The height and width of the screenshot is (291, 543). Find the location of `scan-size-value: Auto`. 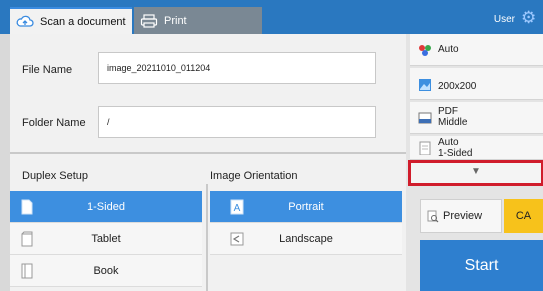

scan-size-value: Auto is located at coordinates (448, 142).